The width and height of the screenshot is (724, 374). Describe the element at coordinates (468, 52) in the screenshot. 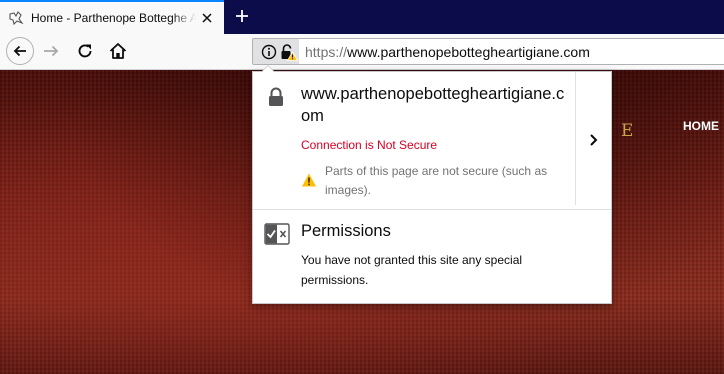

I see `url-host: www.parthenopebottegheartigiane.com` at that location.